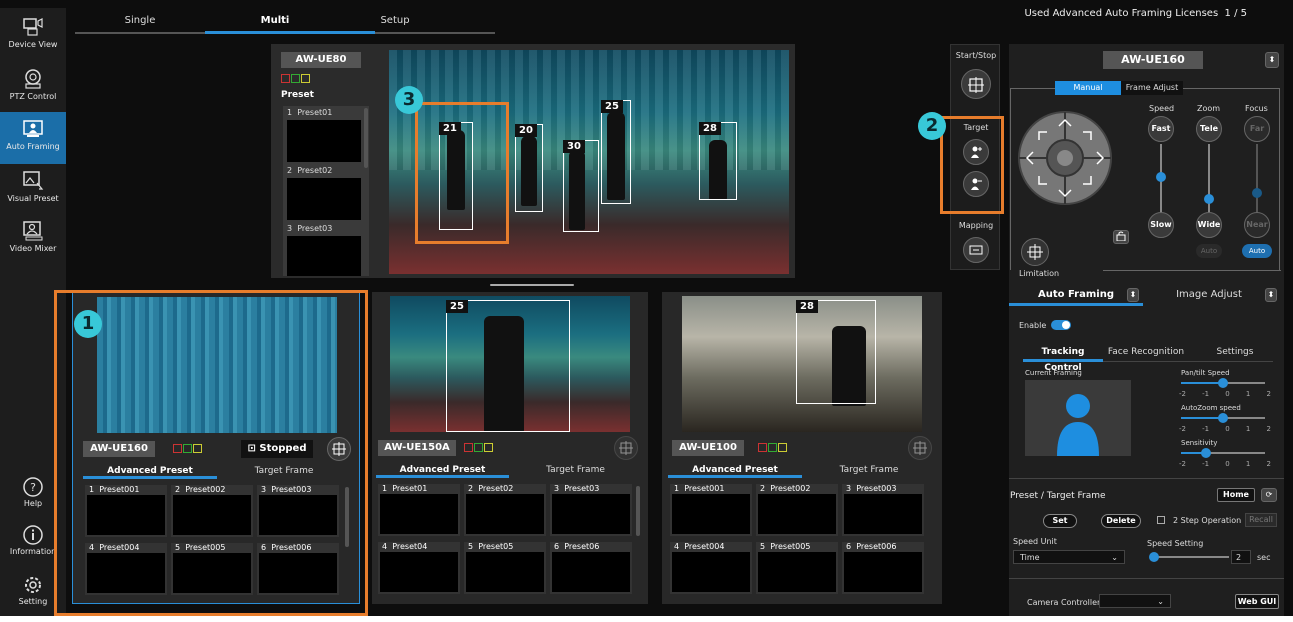  I want to click on detection-id: 28, so click(807, 306).